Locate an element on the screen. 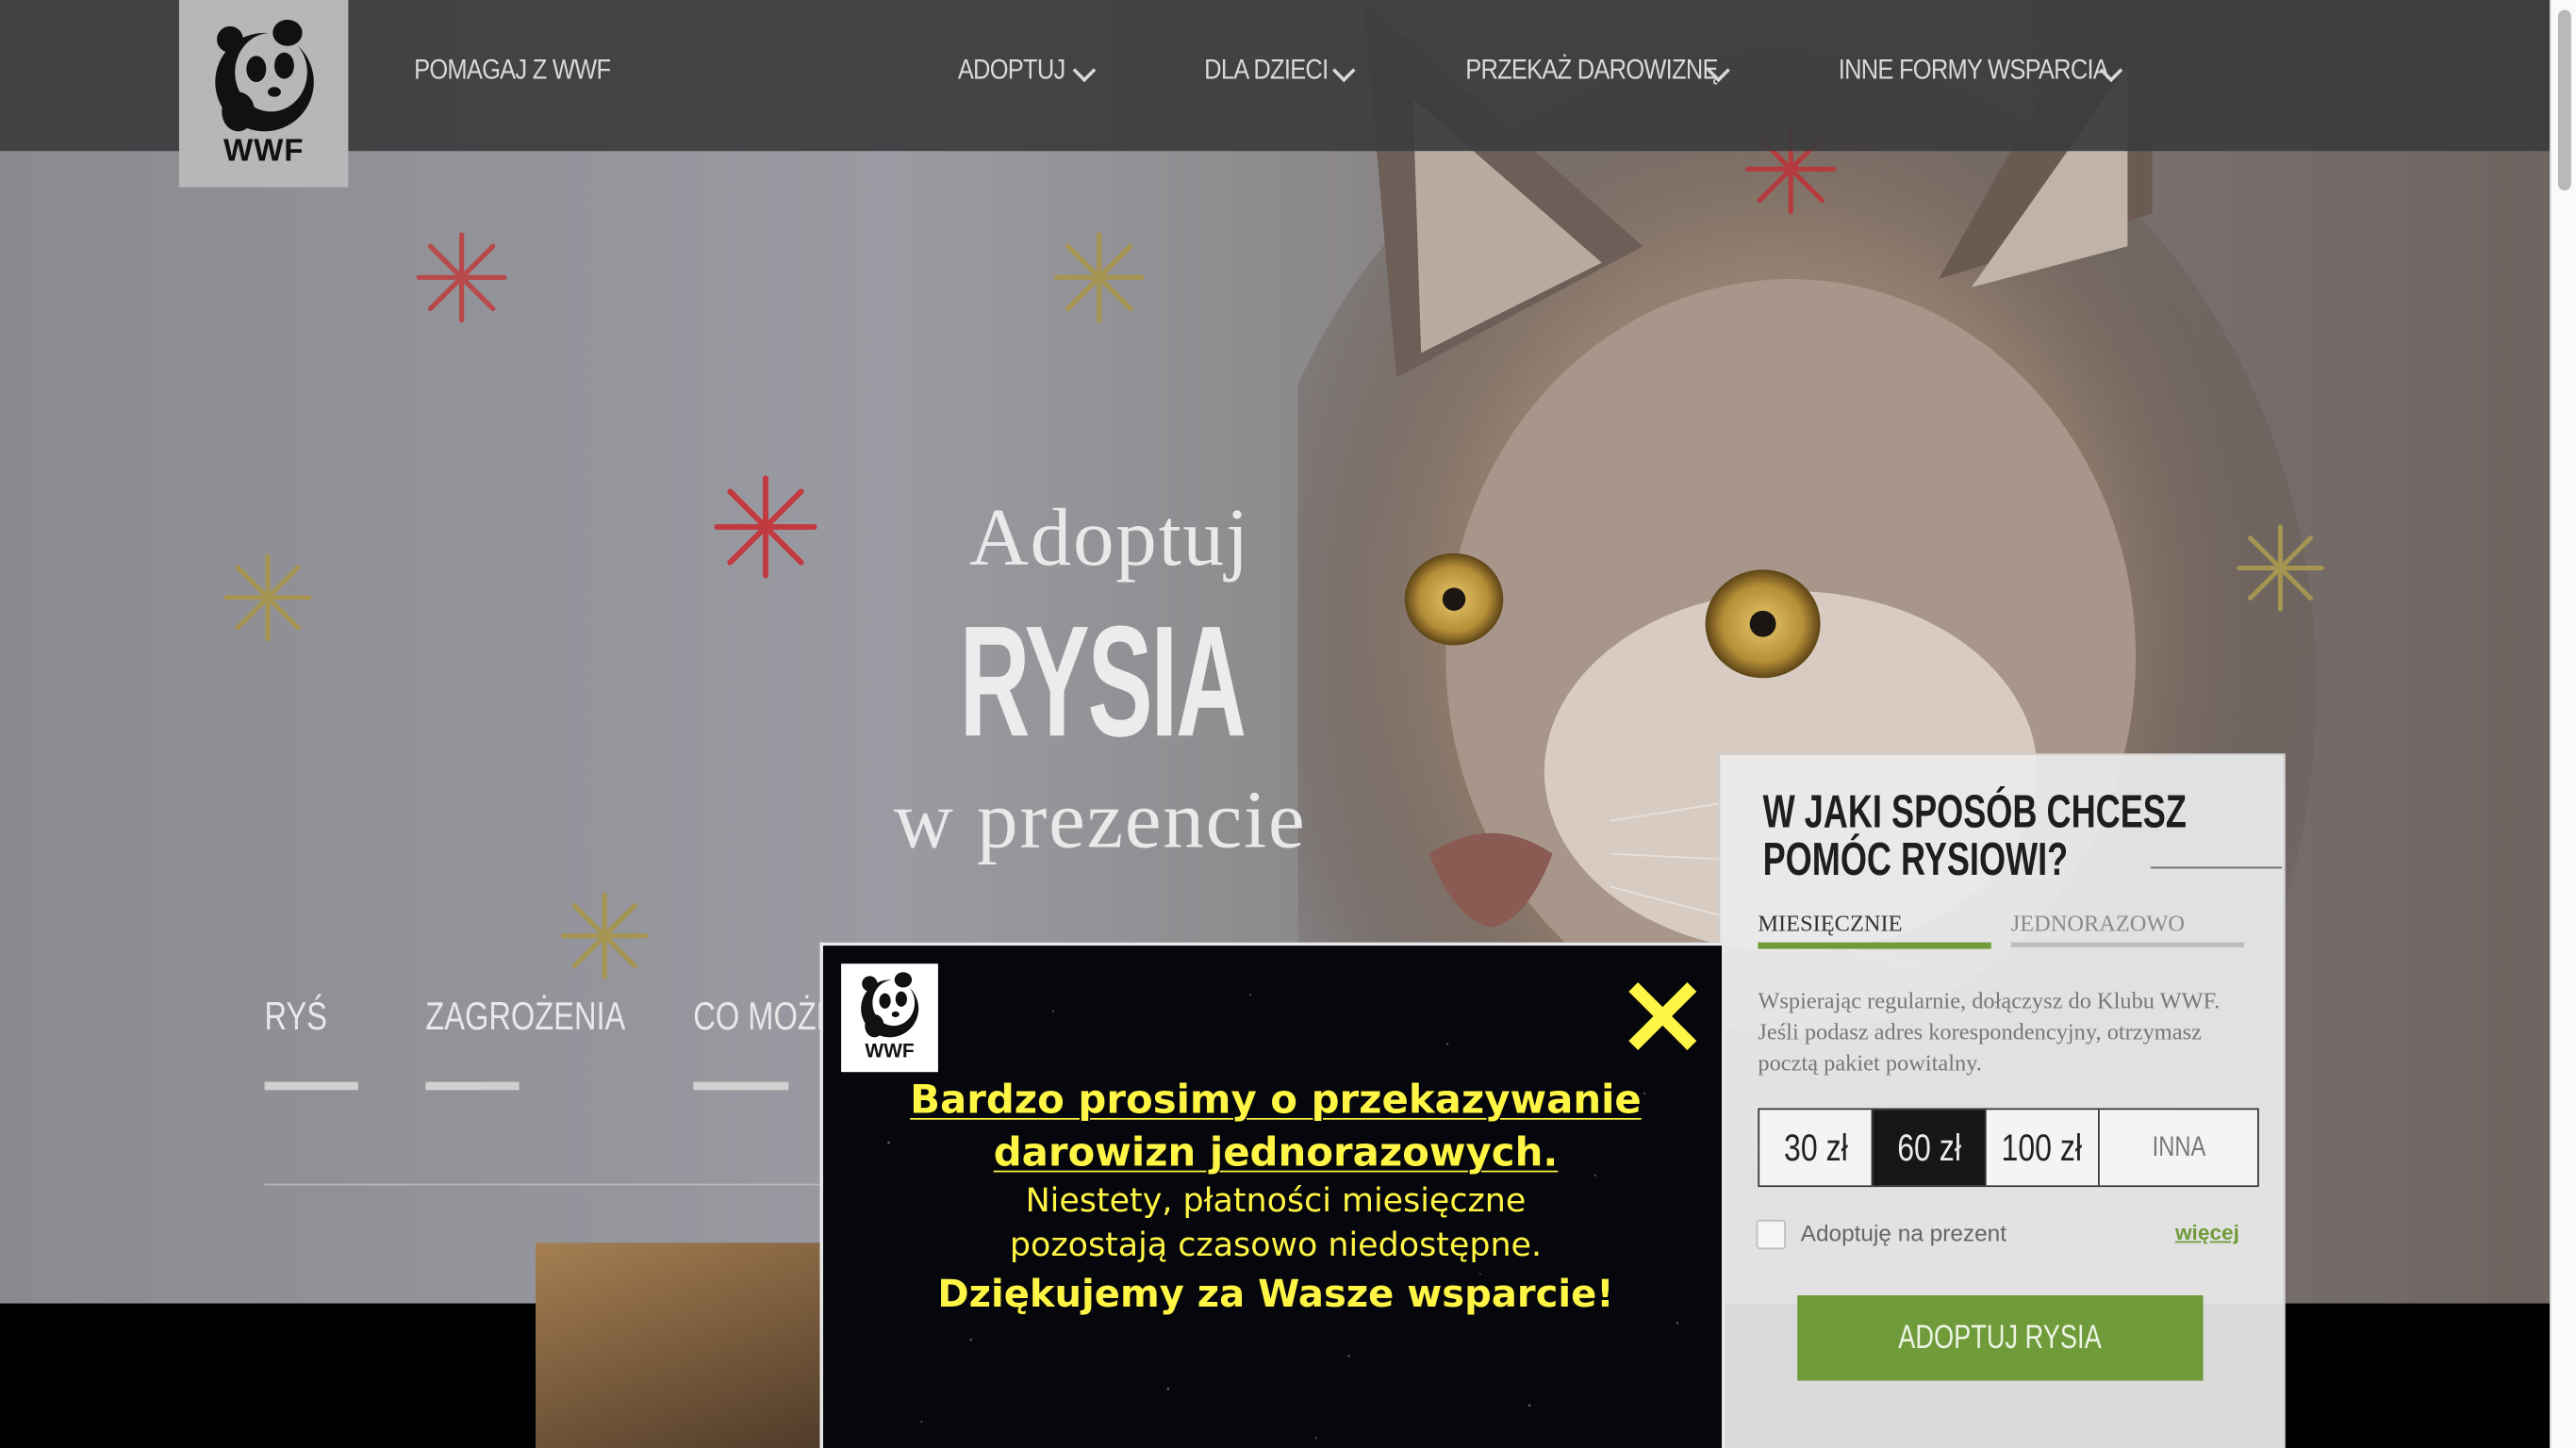 This screenshot has height=1448, width=2576. section-tab-zagrozenia: ZAGROŻENIA is located at coordinates (525, 1018).